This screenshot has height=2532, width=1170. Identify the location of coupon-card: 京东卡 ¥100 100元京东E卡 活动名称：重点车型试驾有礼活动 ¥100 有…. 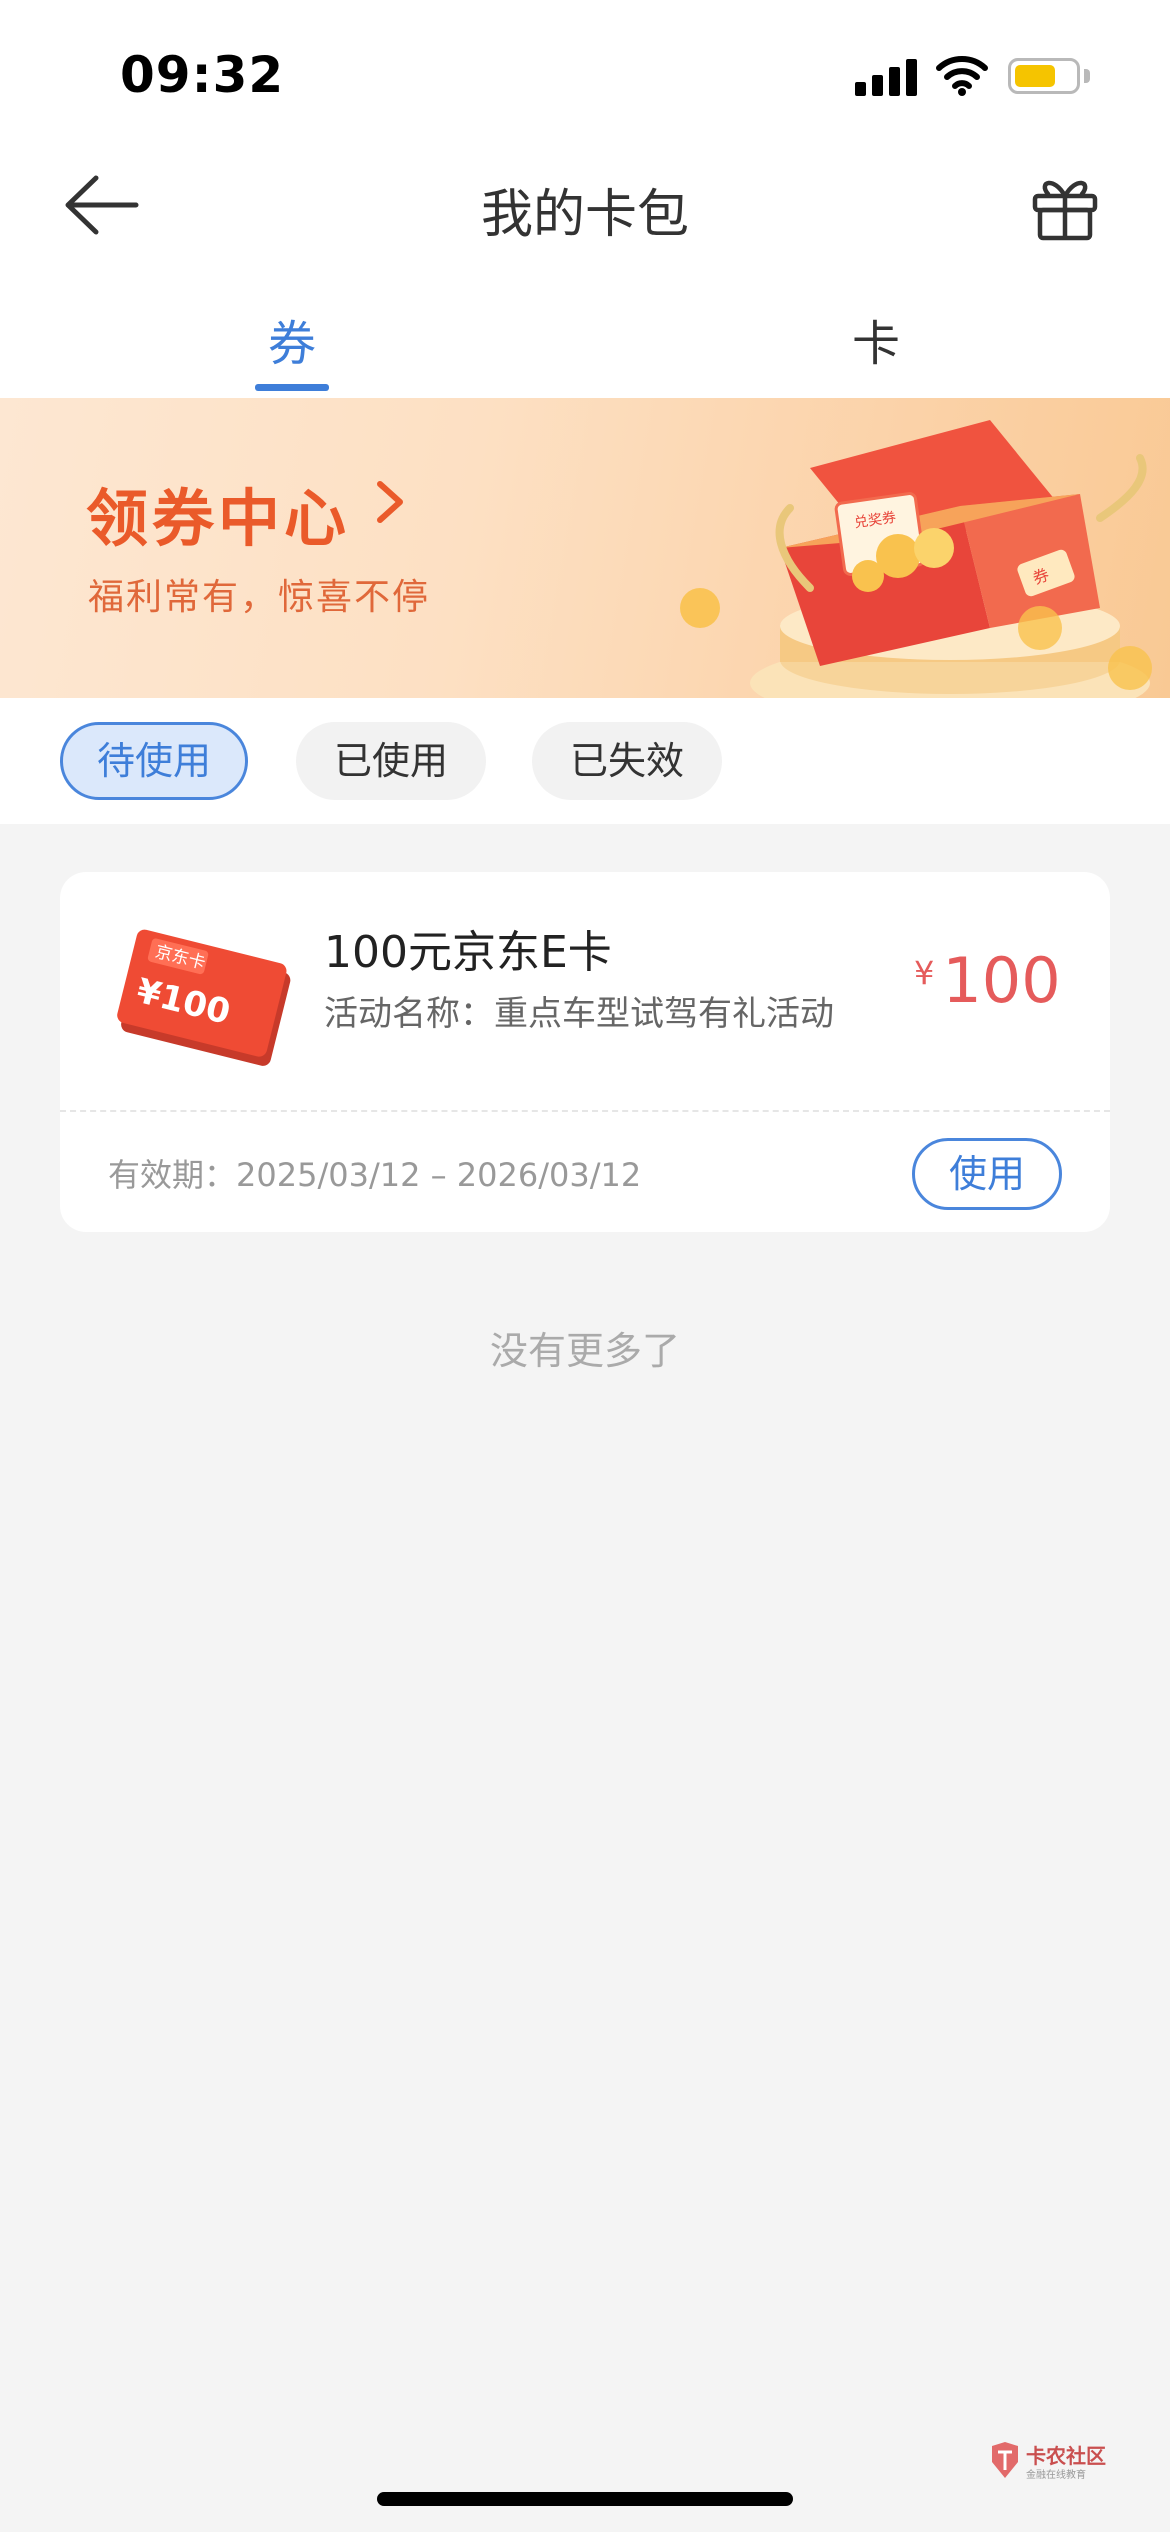
(585, 1052).